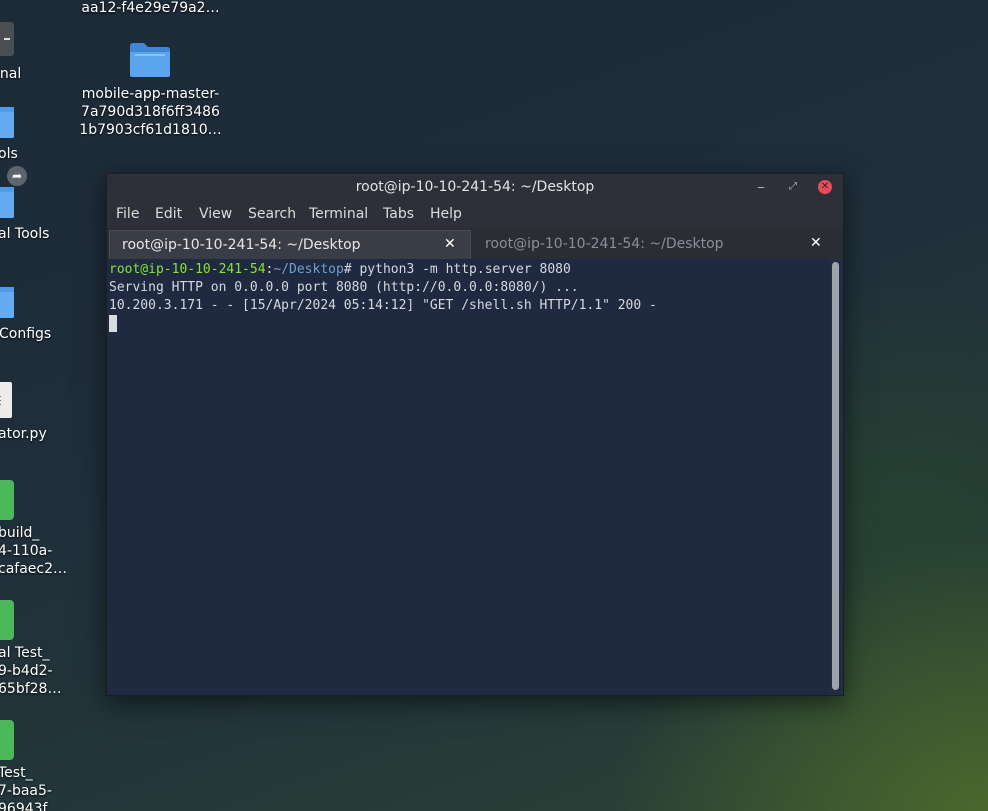  I want to click on titlebar: root@ip-10-10-241-54: ~/Desktop ‒ ⤢ ✕, so click(475, 188).